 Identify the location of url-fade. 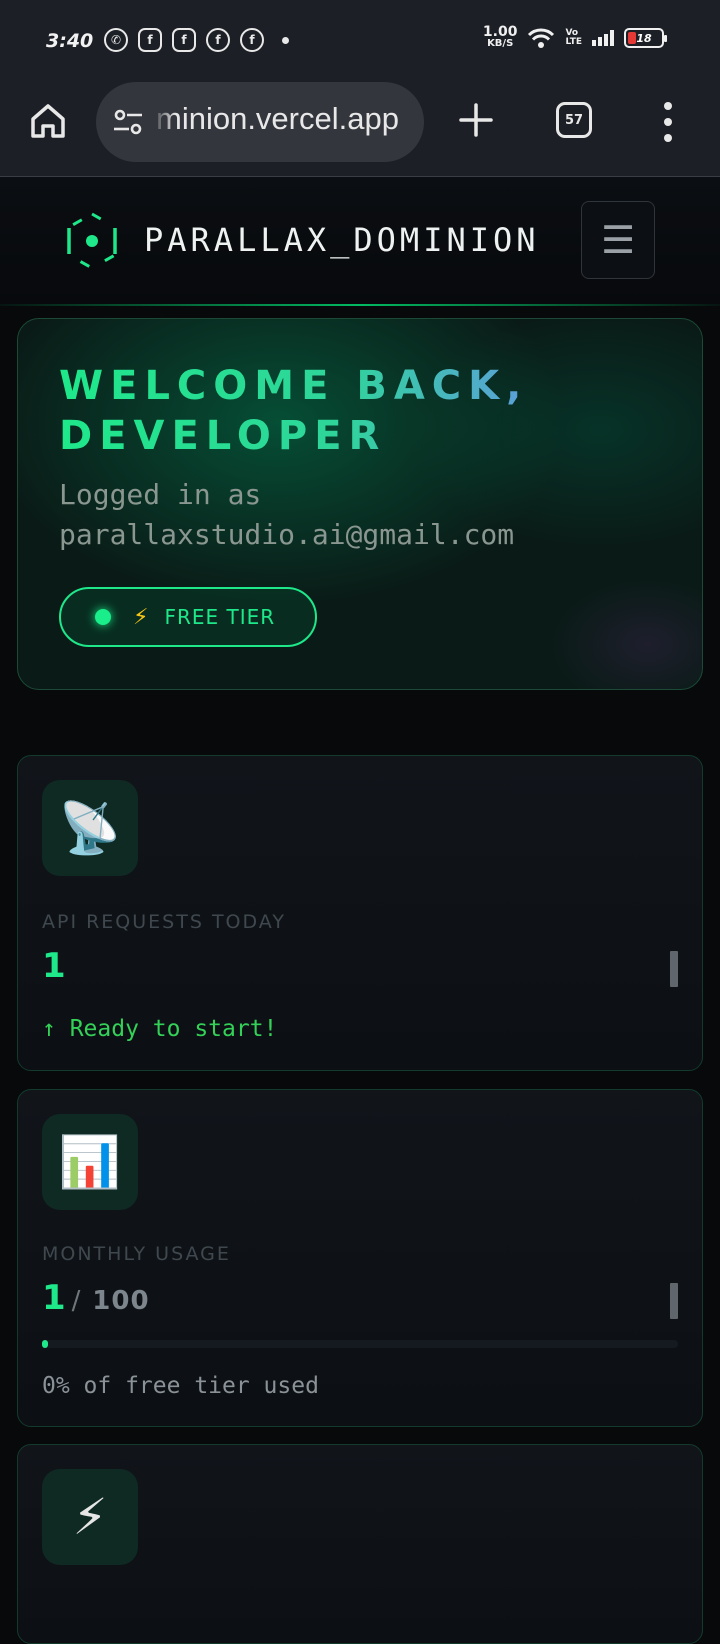
(164, 122).